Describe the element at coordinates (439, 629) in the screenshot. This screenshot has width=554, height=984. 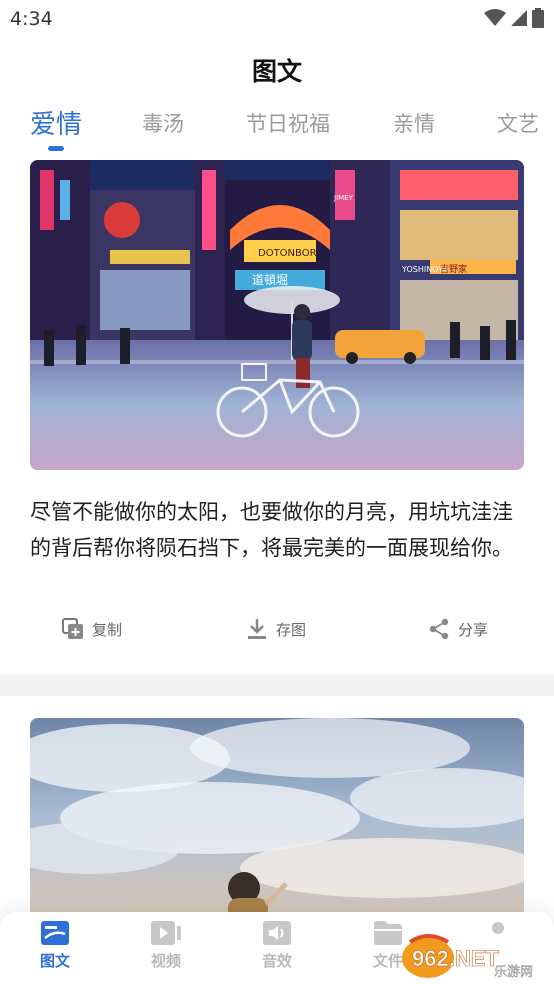
I see `share-icon` at that location.